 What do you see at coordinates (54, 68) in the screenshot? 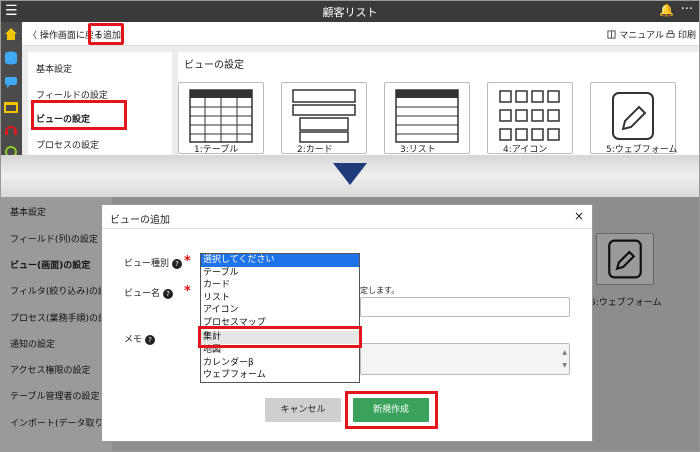
I see `side-item-basic: 基本設定` at bounding box center [54, 68].